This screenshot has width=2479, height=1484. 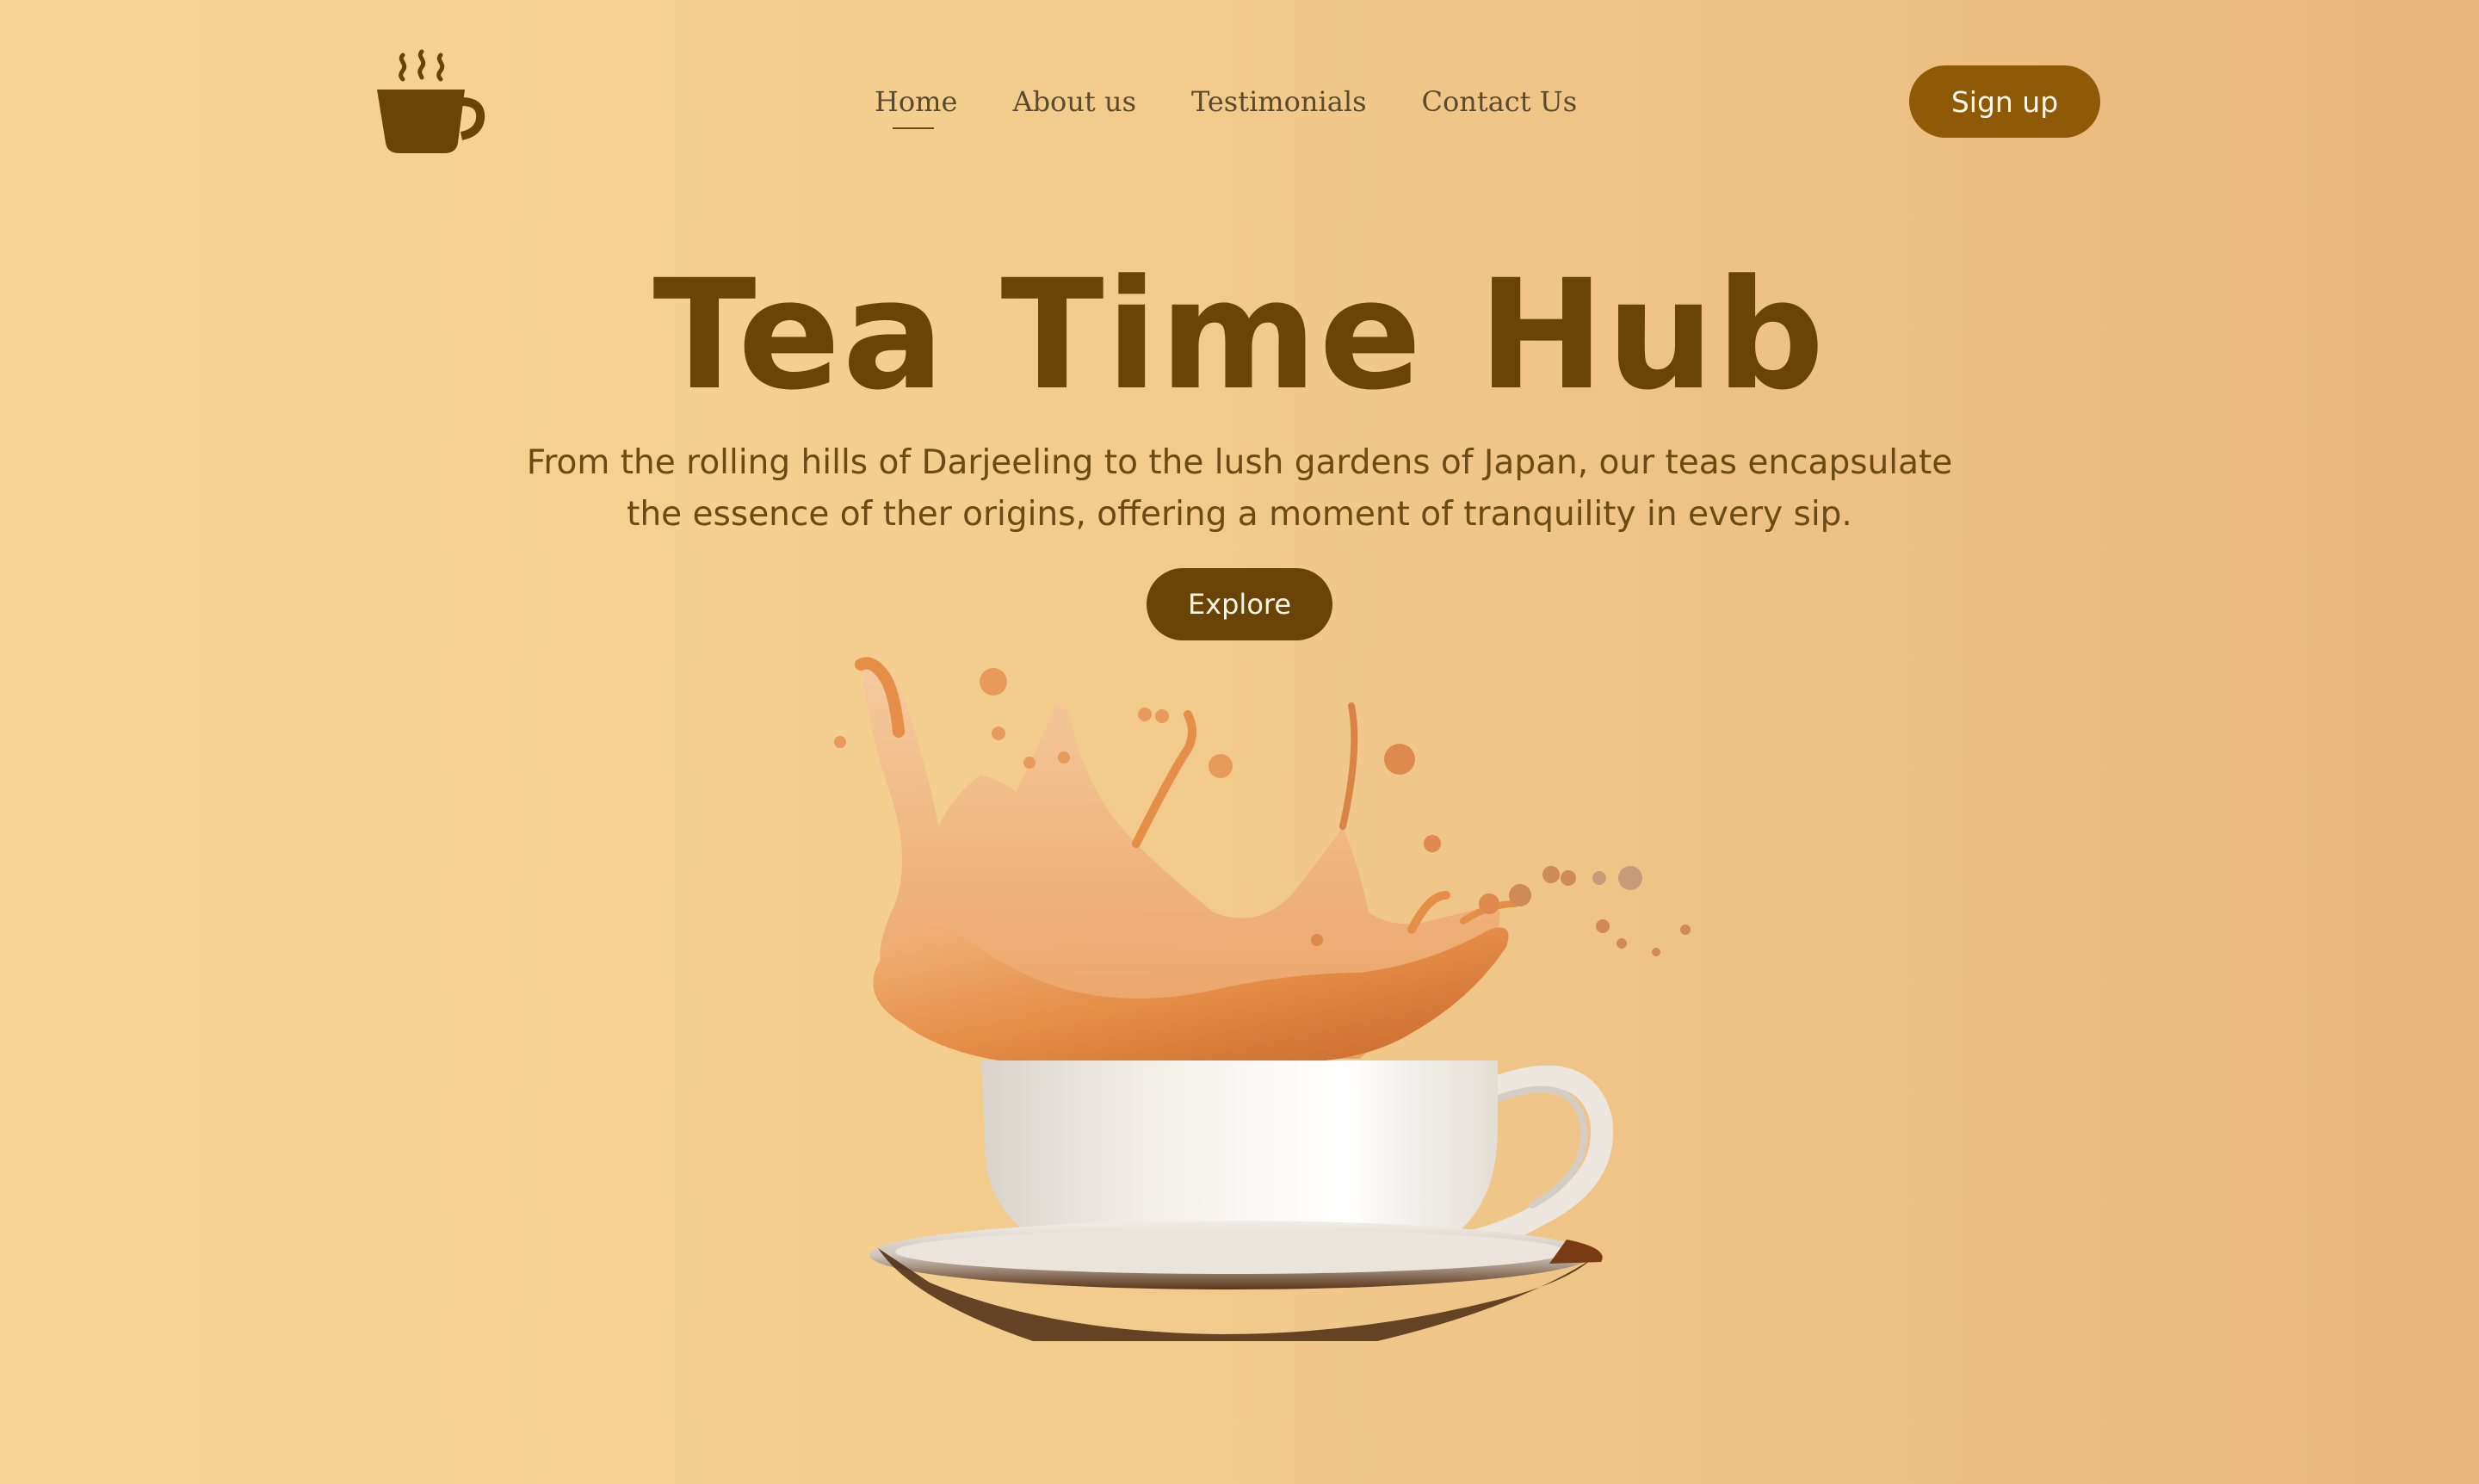 What do you see at coordinates (431, 102) in the screenshot?
I see `tea-cup-logo-icon` at bounding box center [431, 102].